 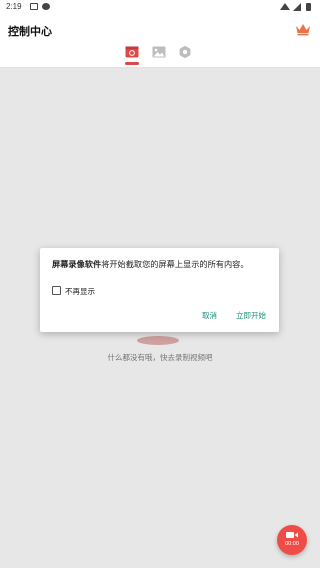 I want to click on notification-icon, so click(x=34, y=6).